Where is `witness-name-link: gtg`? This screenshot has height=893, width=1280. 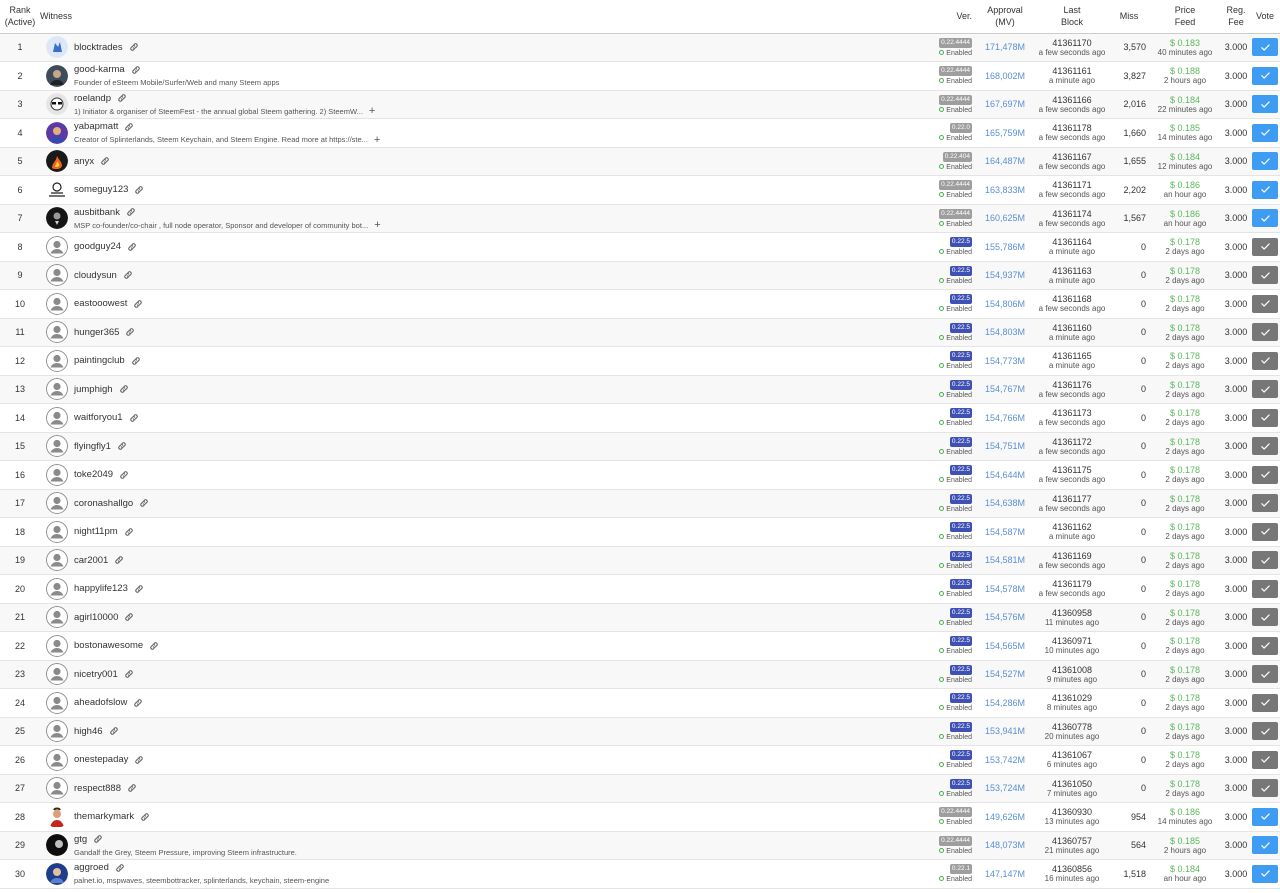 witness-name-link: gtg is located at coordinates (80, 839).